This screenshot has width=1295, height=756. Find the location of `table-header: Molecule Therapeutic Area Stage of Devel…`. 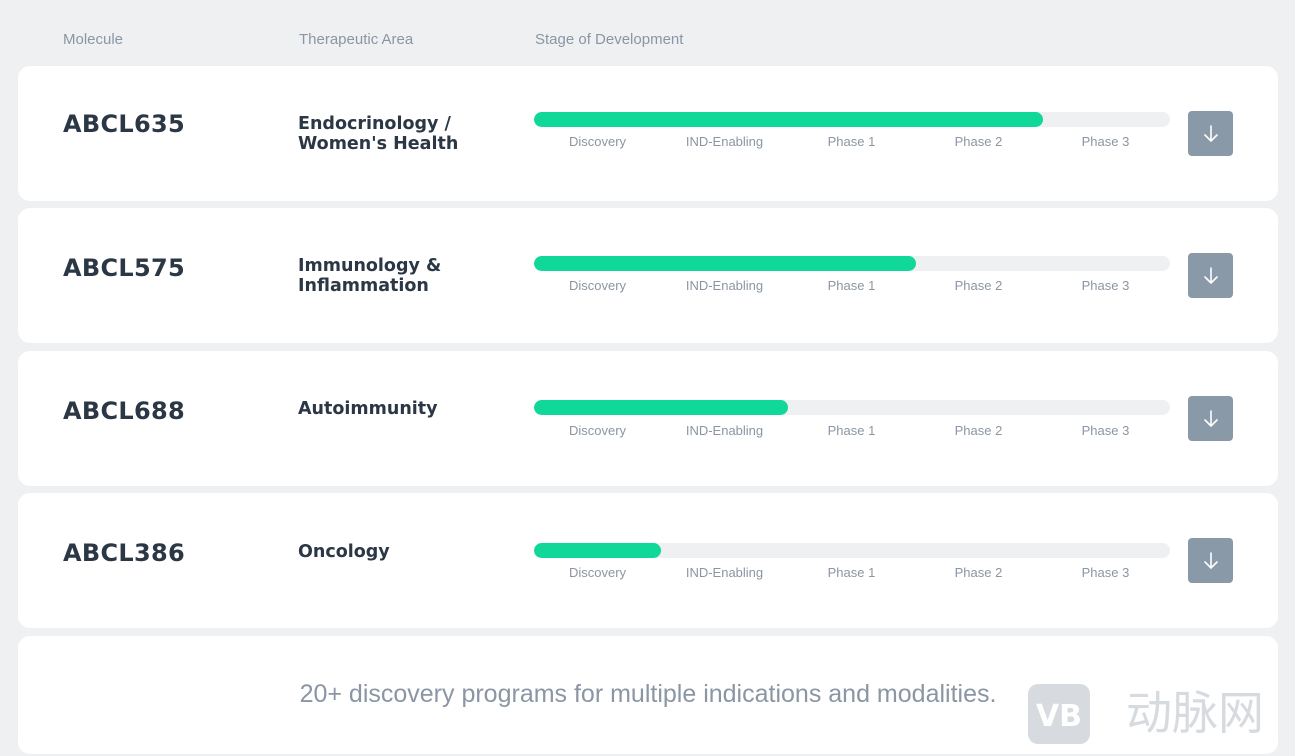

table-header: Molecule Therapeutic Area Stage of Devel… is located at coordinates (647, 33).